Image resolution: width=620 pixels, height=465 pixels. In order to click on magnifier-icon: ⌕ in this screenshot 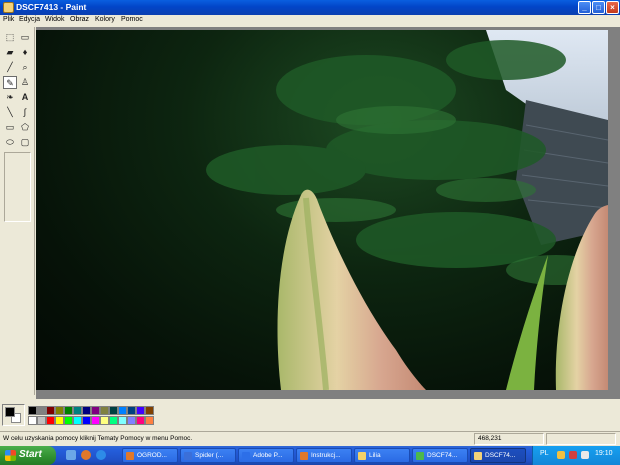, I will do `click(25, 67)`.